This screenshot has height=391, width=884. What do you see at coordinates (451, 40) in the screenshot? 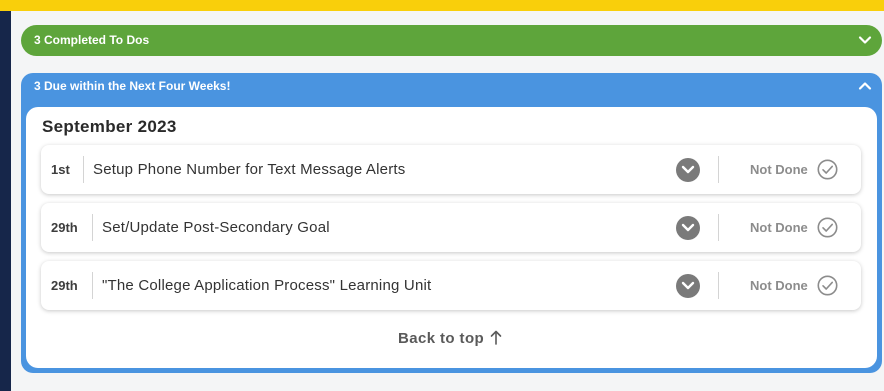
I see `completed-todos-panel: 3 Completed To Dos` at bounding box center [451, 40].